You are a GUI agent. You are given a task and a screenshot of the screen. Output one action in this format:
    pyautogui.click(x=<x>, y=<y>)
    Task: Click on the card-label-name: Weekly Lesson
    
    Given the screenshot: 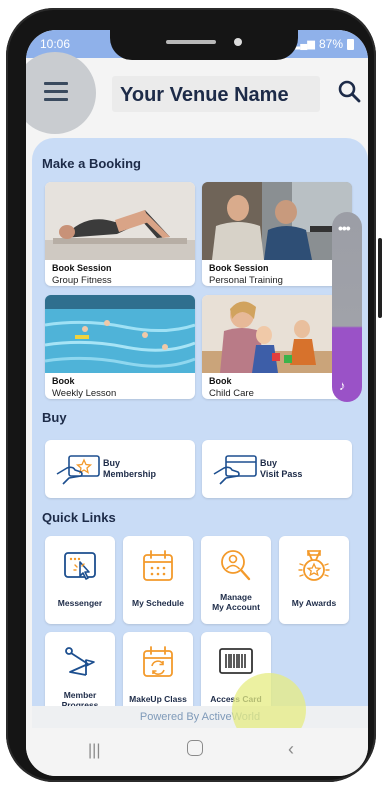 What is the action you would take?
    pyautogui.click(x=84, y=393)
    